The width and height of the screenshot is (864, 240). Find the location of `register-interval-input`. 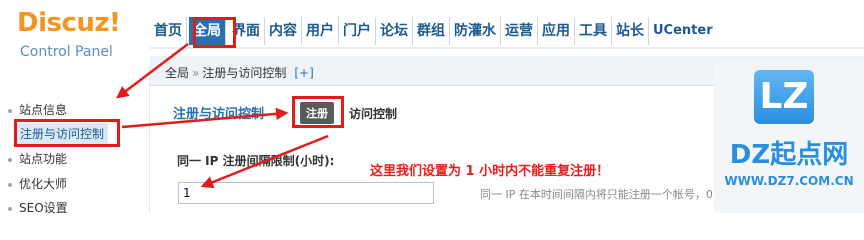

register-interval-input is located at coordinates (306, 193).